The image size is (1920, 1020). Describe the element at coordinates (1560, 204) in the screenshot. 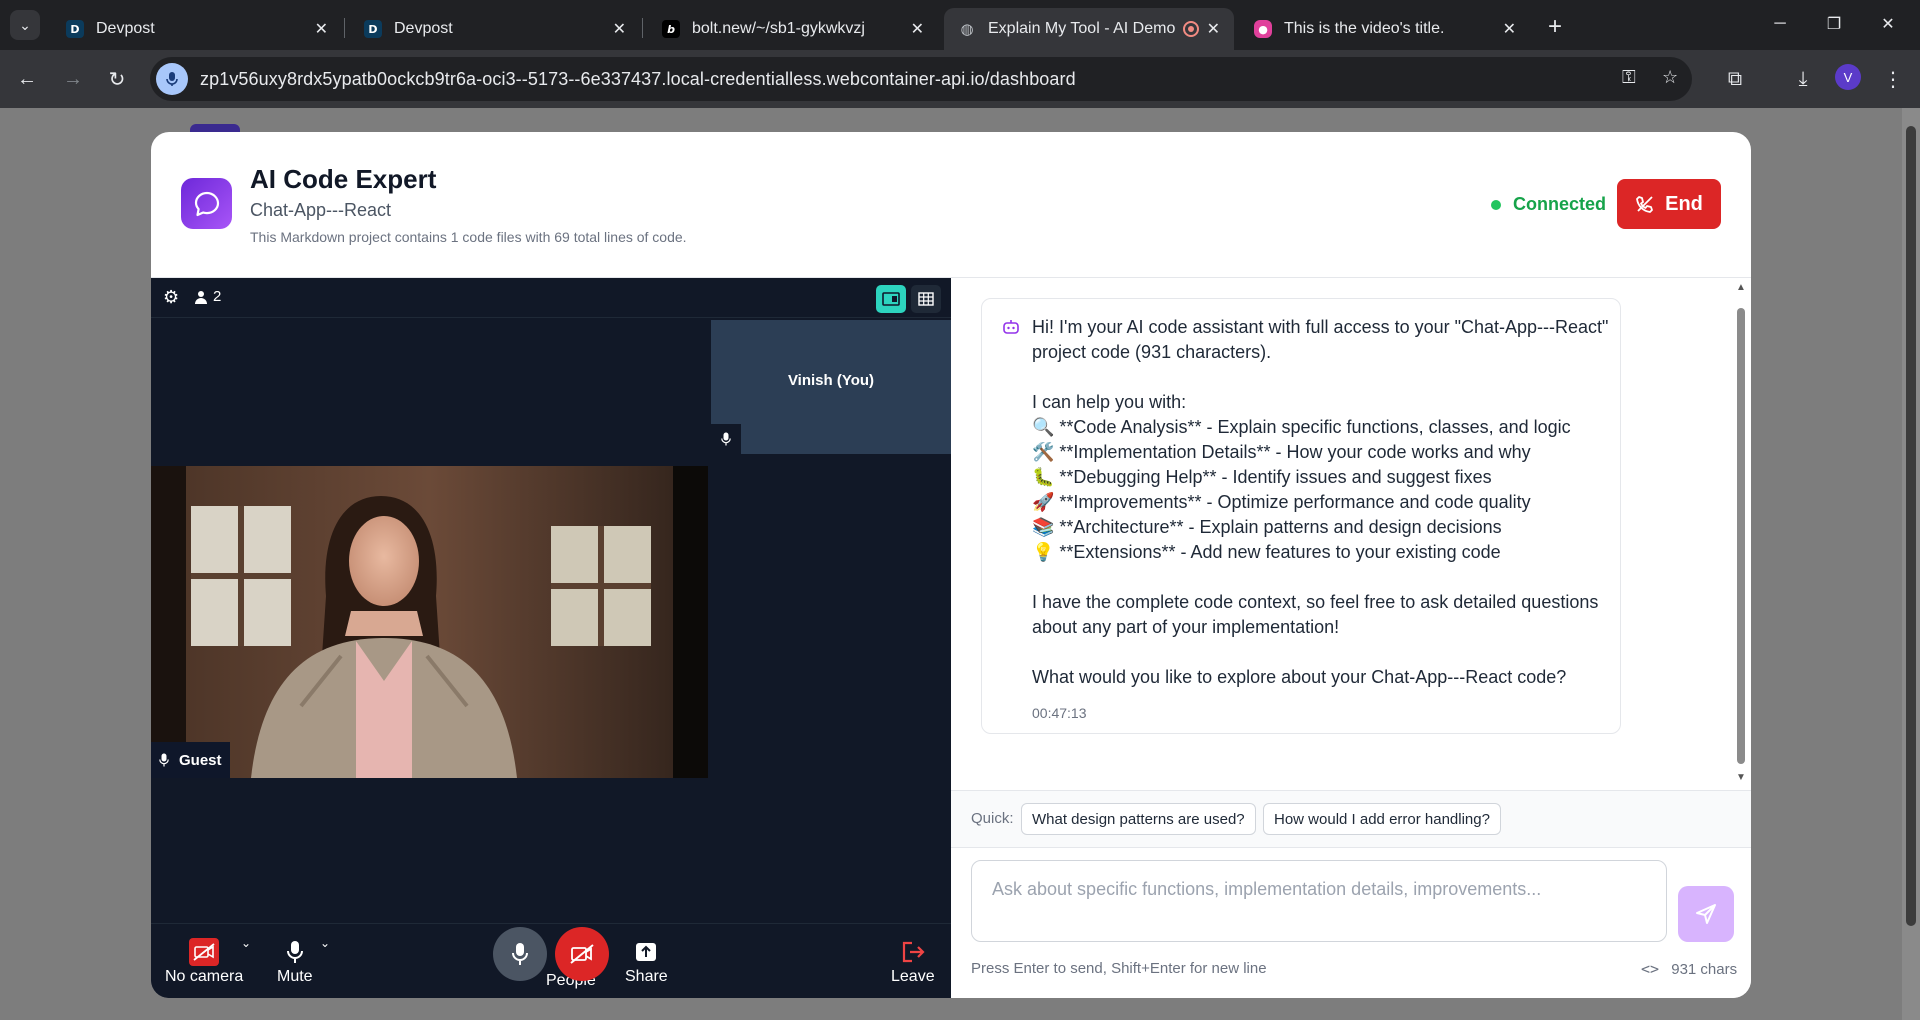

I see `status-text: Connected` at that location.